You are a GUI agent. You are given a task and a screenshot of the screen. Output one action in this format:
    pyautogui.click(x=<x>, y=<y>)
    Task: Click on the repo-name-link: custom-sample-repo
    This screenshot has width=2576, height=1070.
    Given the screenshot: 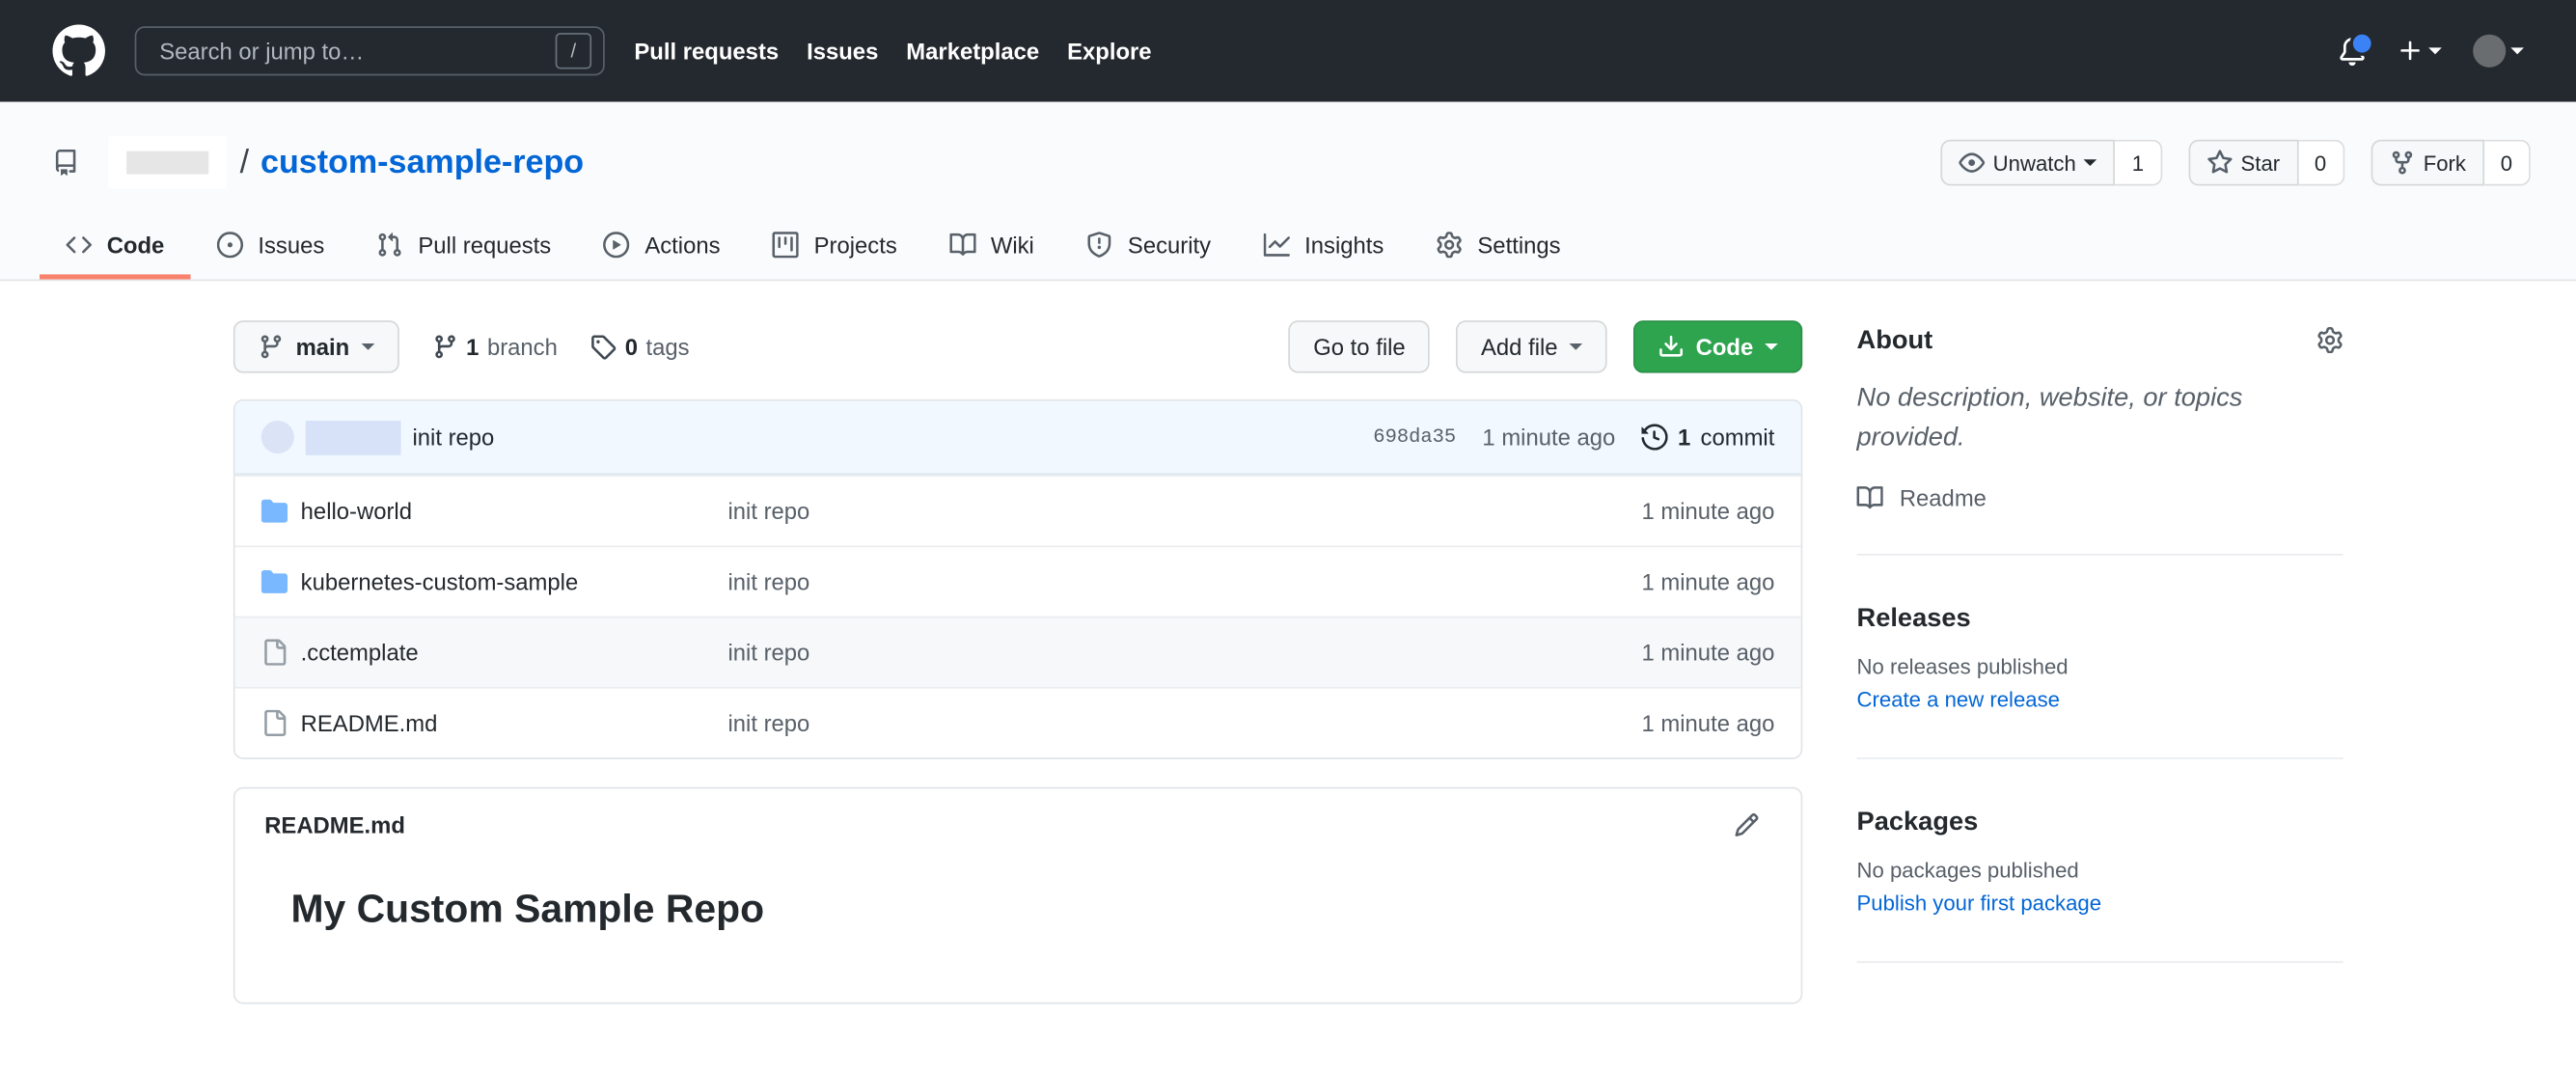 What is the action you would take?
    pyautogui.click(x=422, y=162)
    